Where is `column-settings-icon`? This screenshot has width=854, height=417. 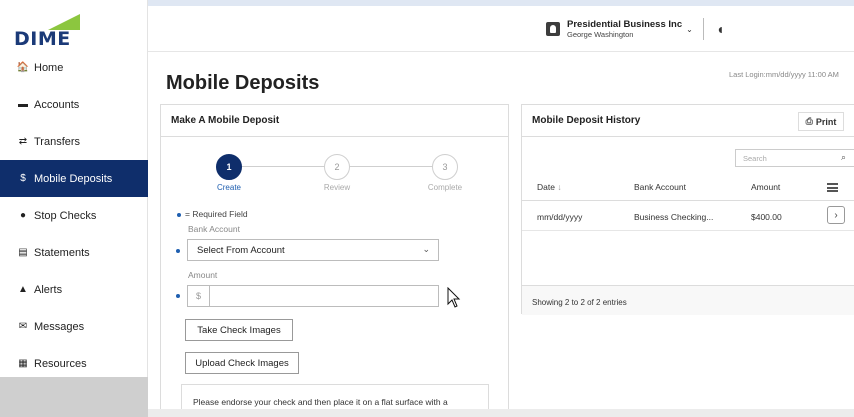
column-settings-icon is located at coordinates (832, 187).